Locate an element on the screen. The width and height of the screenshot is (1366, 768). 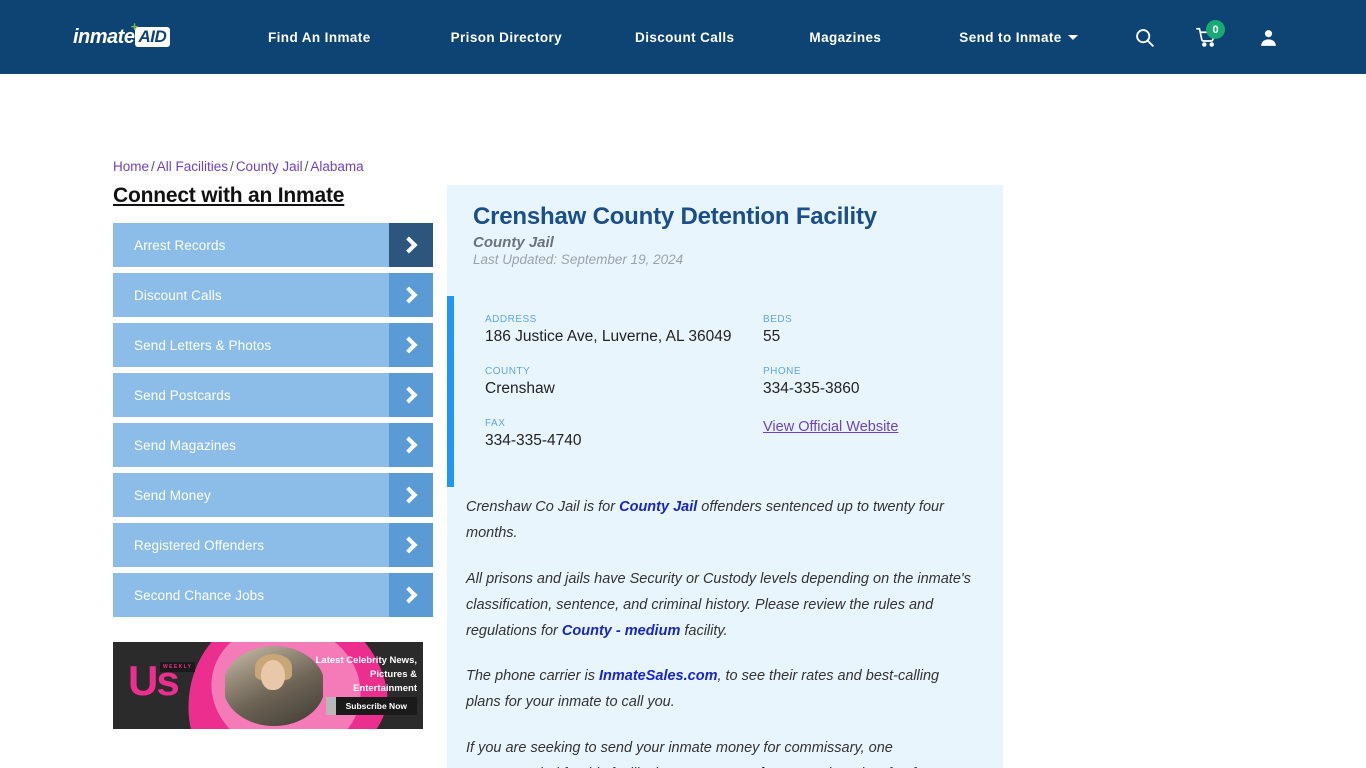
sidebar-item-label: Send Money is located at coordinates (172, 495).